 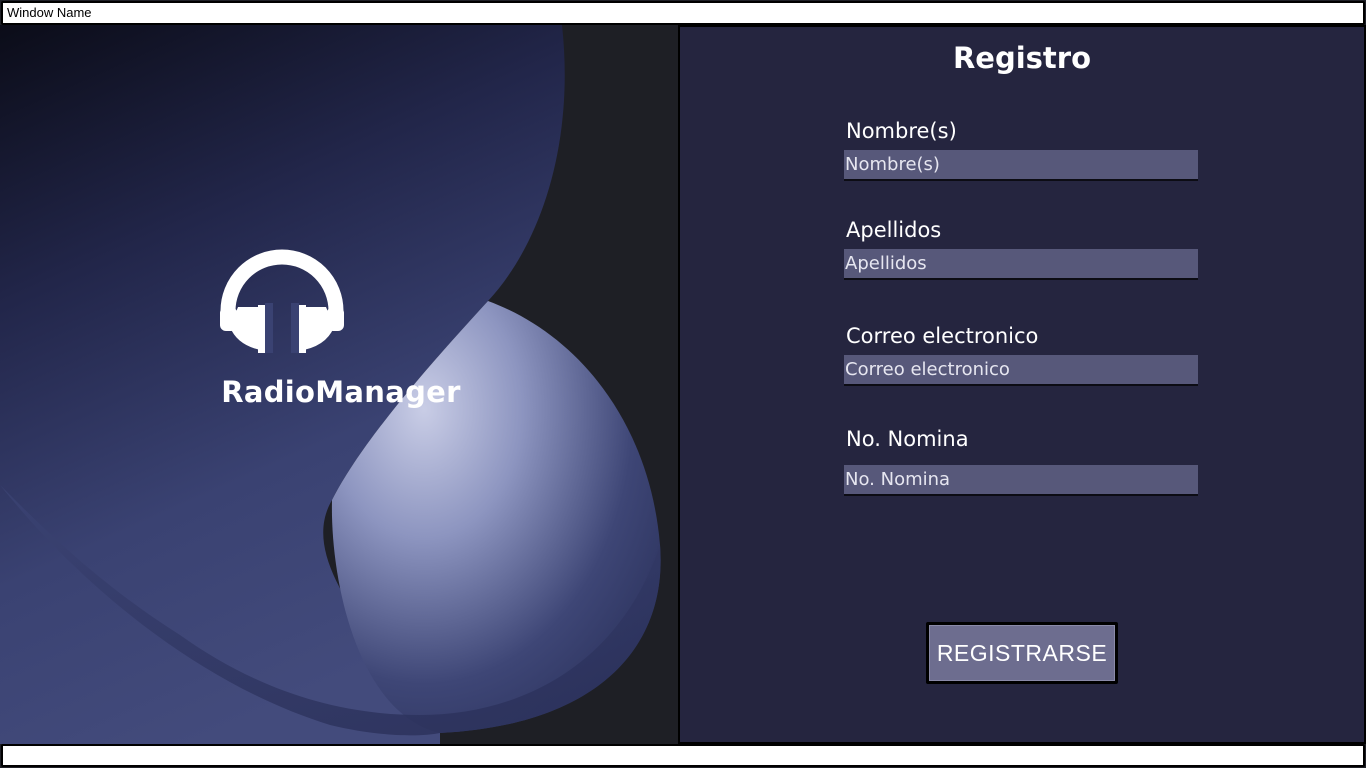 I want to click on app-logo: RadioManager, so click(x=341, y=337).